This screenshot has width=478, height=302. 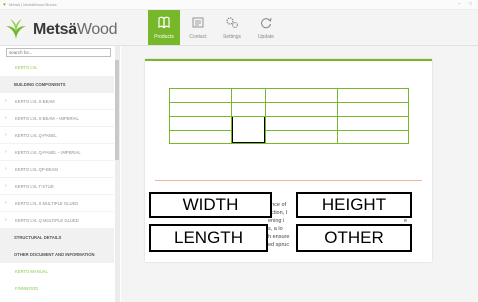 I want to click on nav-contact: Contact, so click(x=198, y=27).